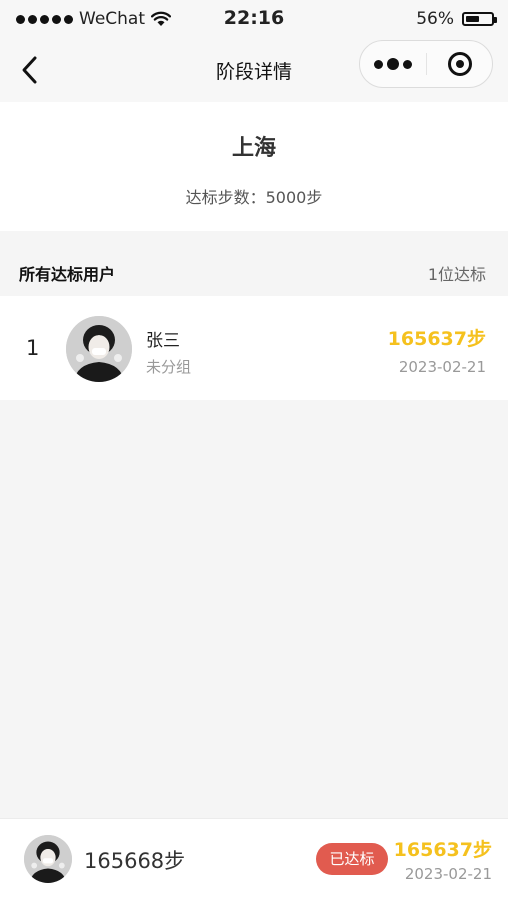 The width and height of the screenshot is (508, 900). I want to click on battery-icon, so click(479, 19).